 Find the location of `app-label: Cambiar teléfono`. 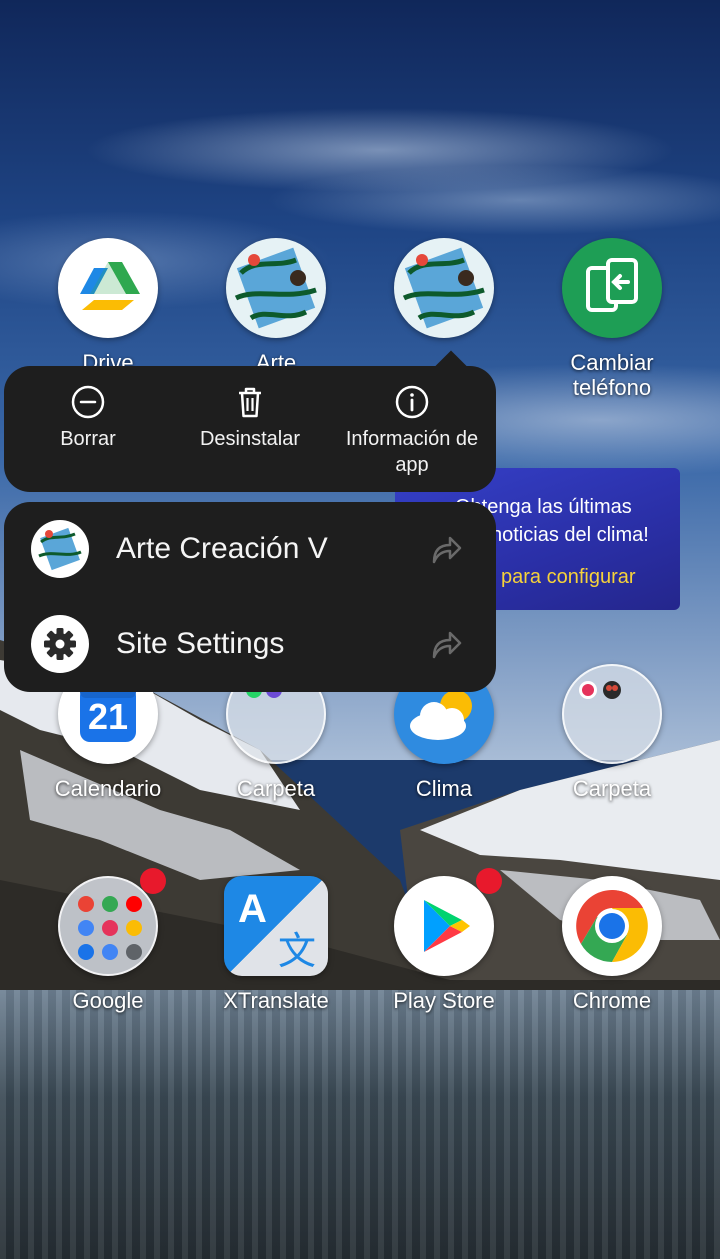

app-label: Cambiar teléfono is located at coordinates (612, 375).